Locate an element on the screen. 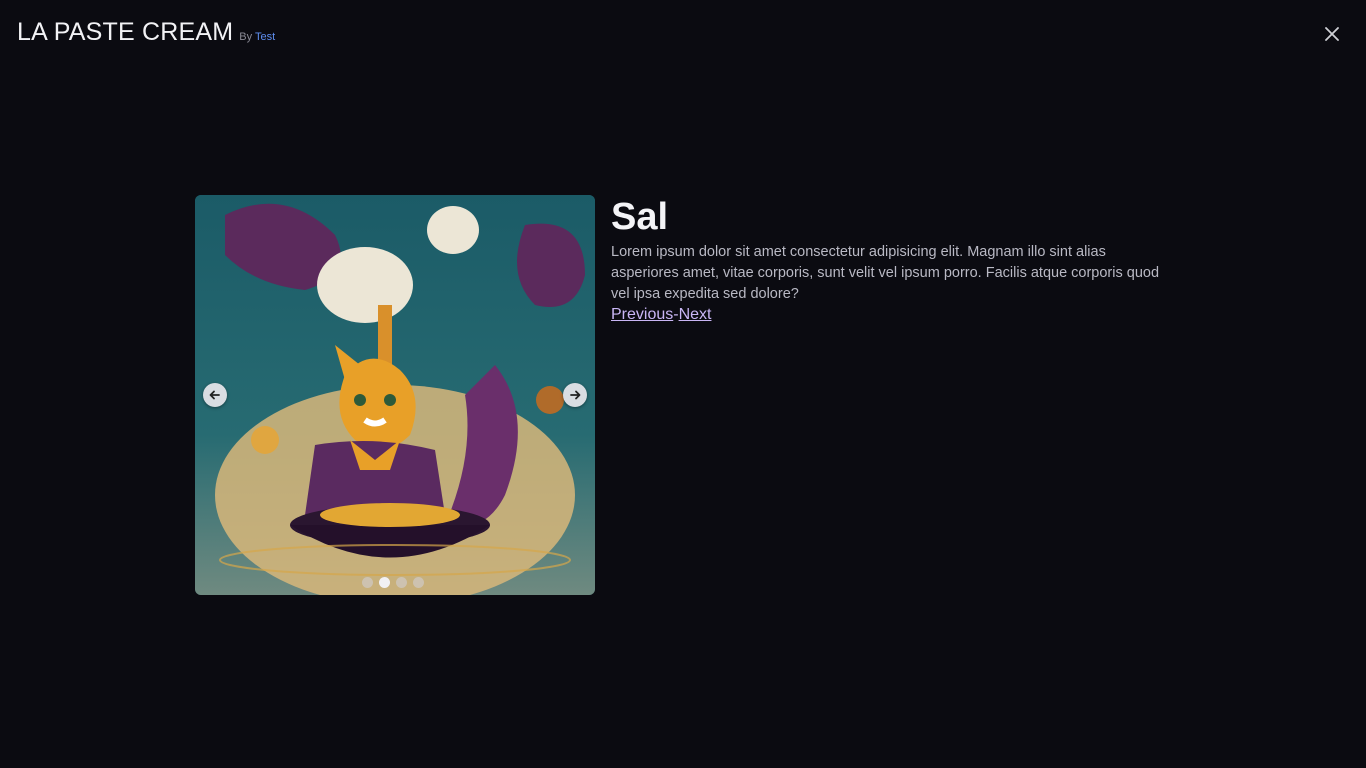 Image resolution: width=1366 pixels, height=768 pixels. close-button is located at coordinates (1332, 34).